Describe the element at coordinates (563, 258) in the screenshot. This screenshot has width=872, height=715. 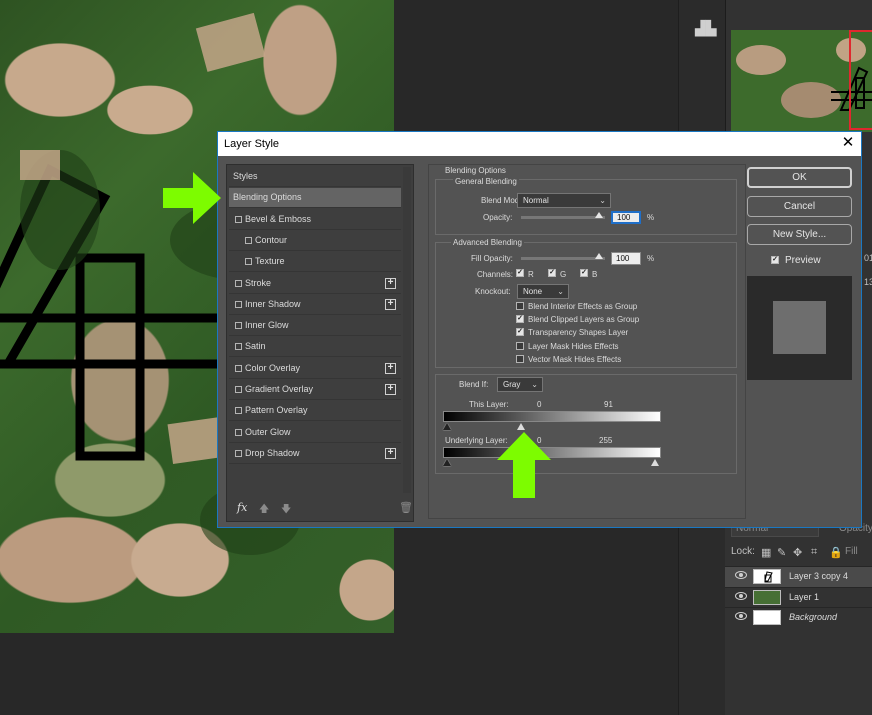
I see `fill-opacity-slider-track` at that location.